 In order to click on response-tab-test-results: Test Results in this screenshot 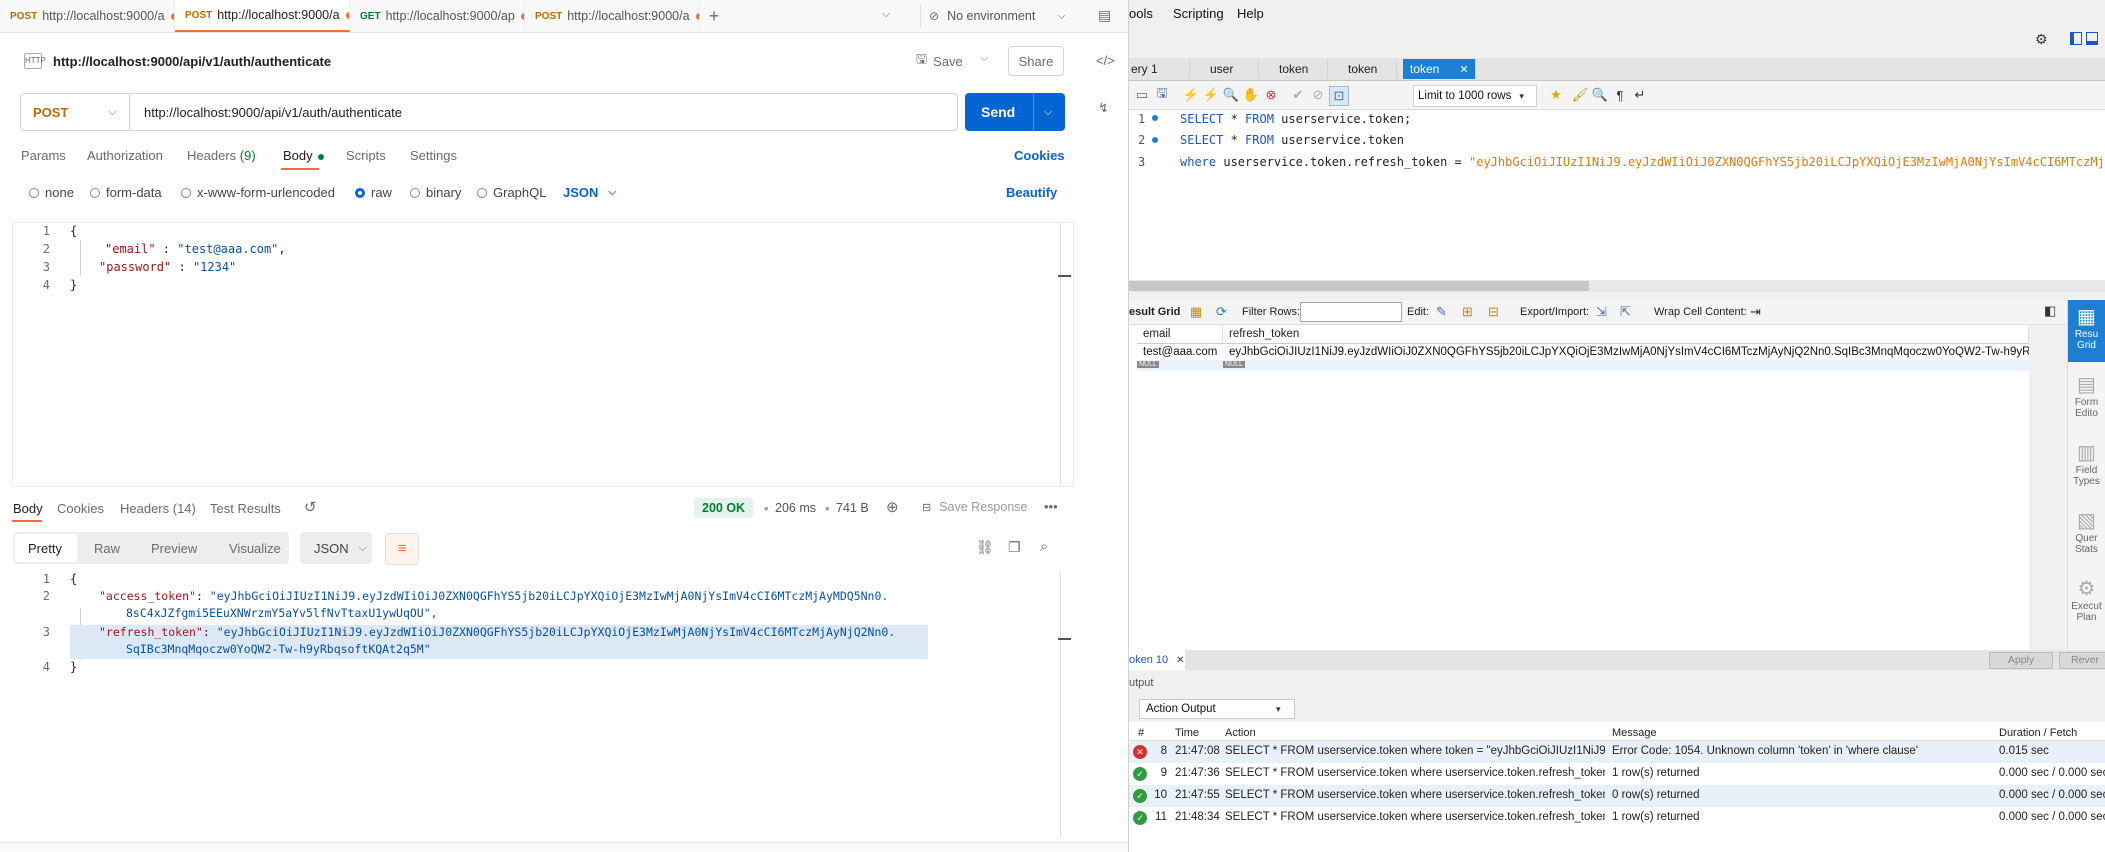, I will do `click(245, 508)`.